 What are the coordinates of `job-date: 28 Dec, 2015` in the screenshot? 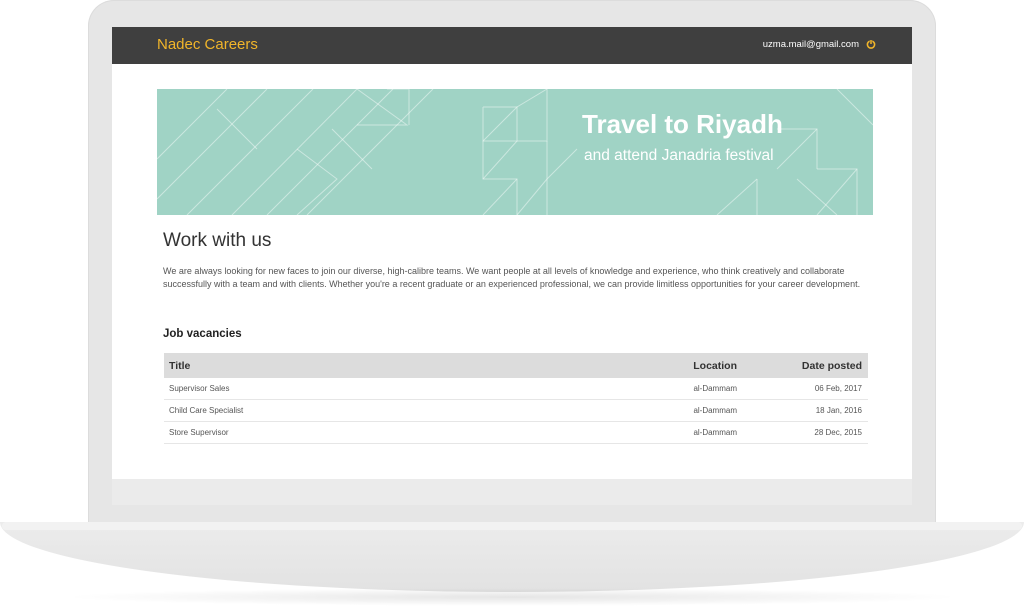 It's located at (838, 432).